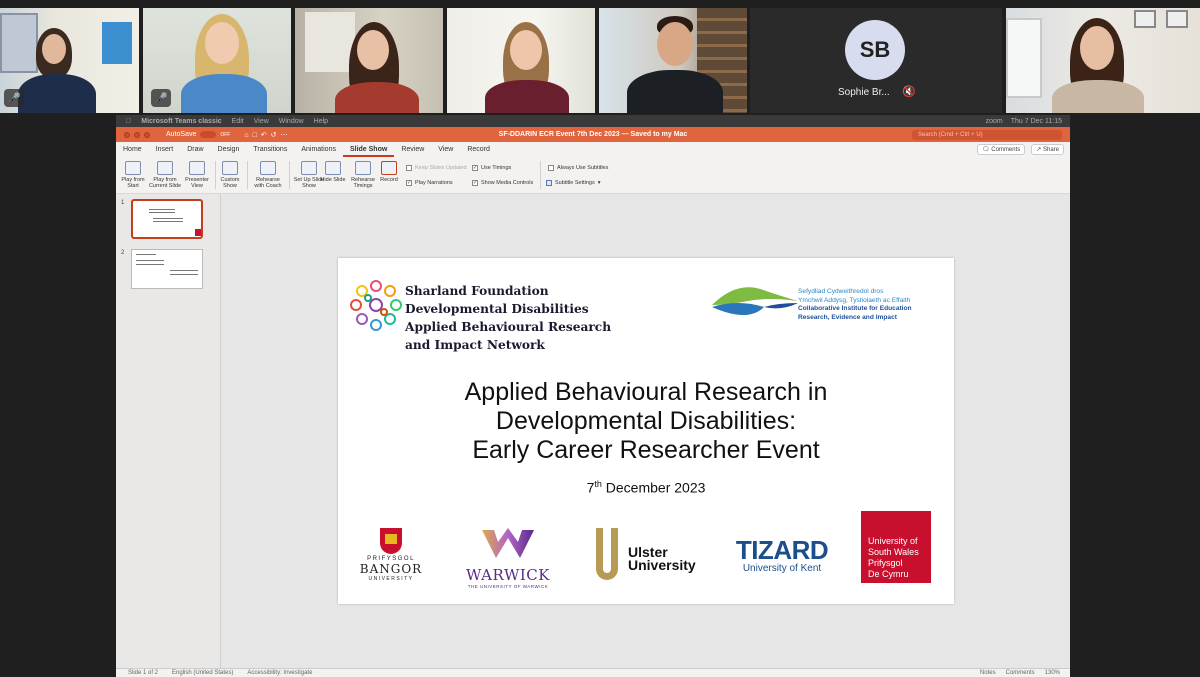 Image resolution: width=1200 pixels, height=677 pixels. Describe the element at coordinates (333, 168) in the screenshot. I see `hide-slide-icon` at that location.